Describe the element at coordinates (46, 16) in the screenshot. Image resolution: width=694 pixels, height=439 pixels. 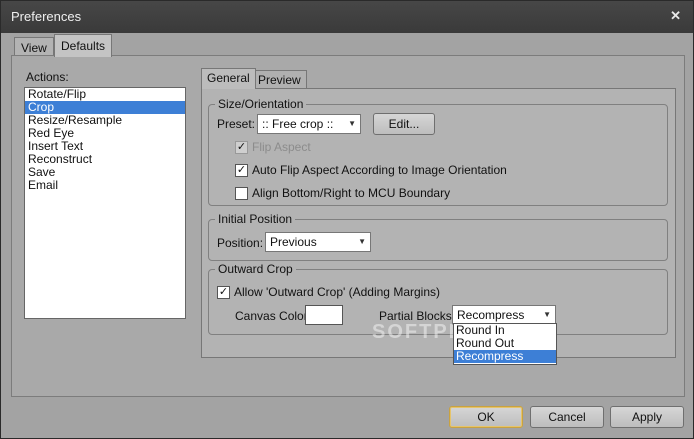
I see `window-title: Preferences` at that location.